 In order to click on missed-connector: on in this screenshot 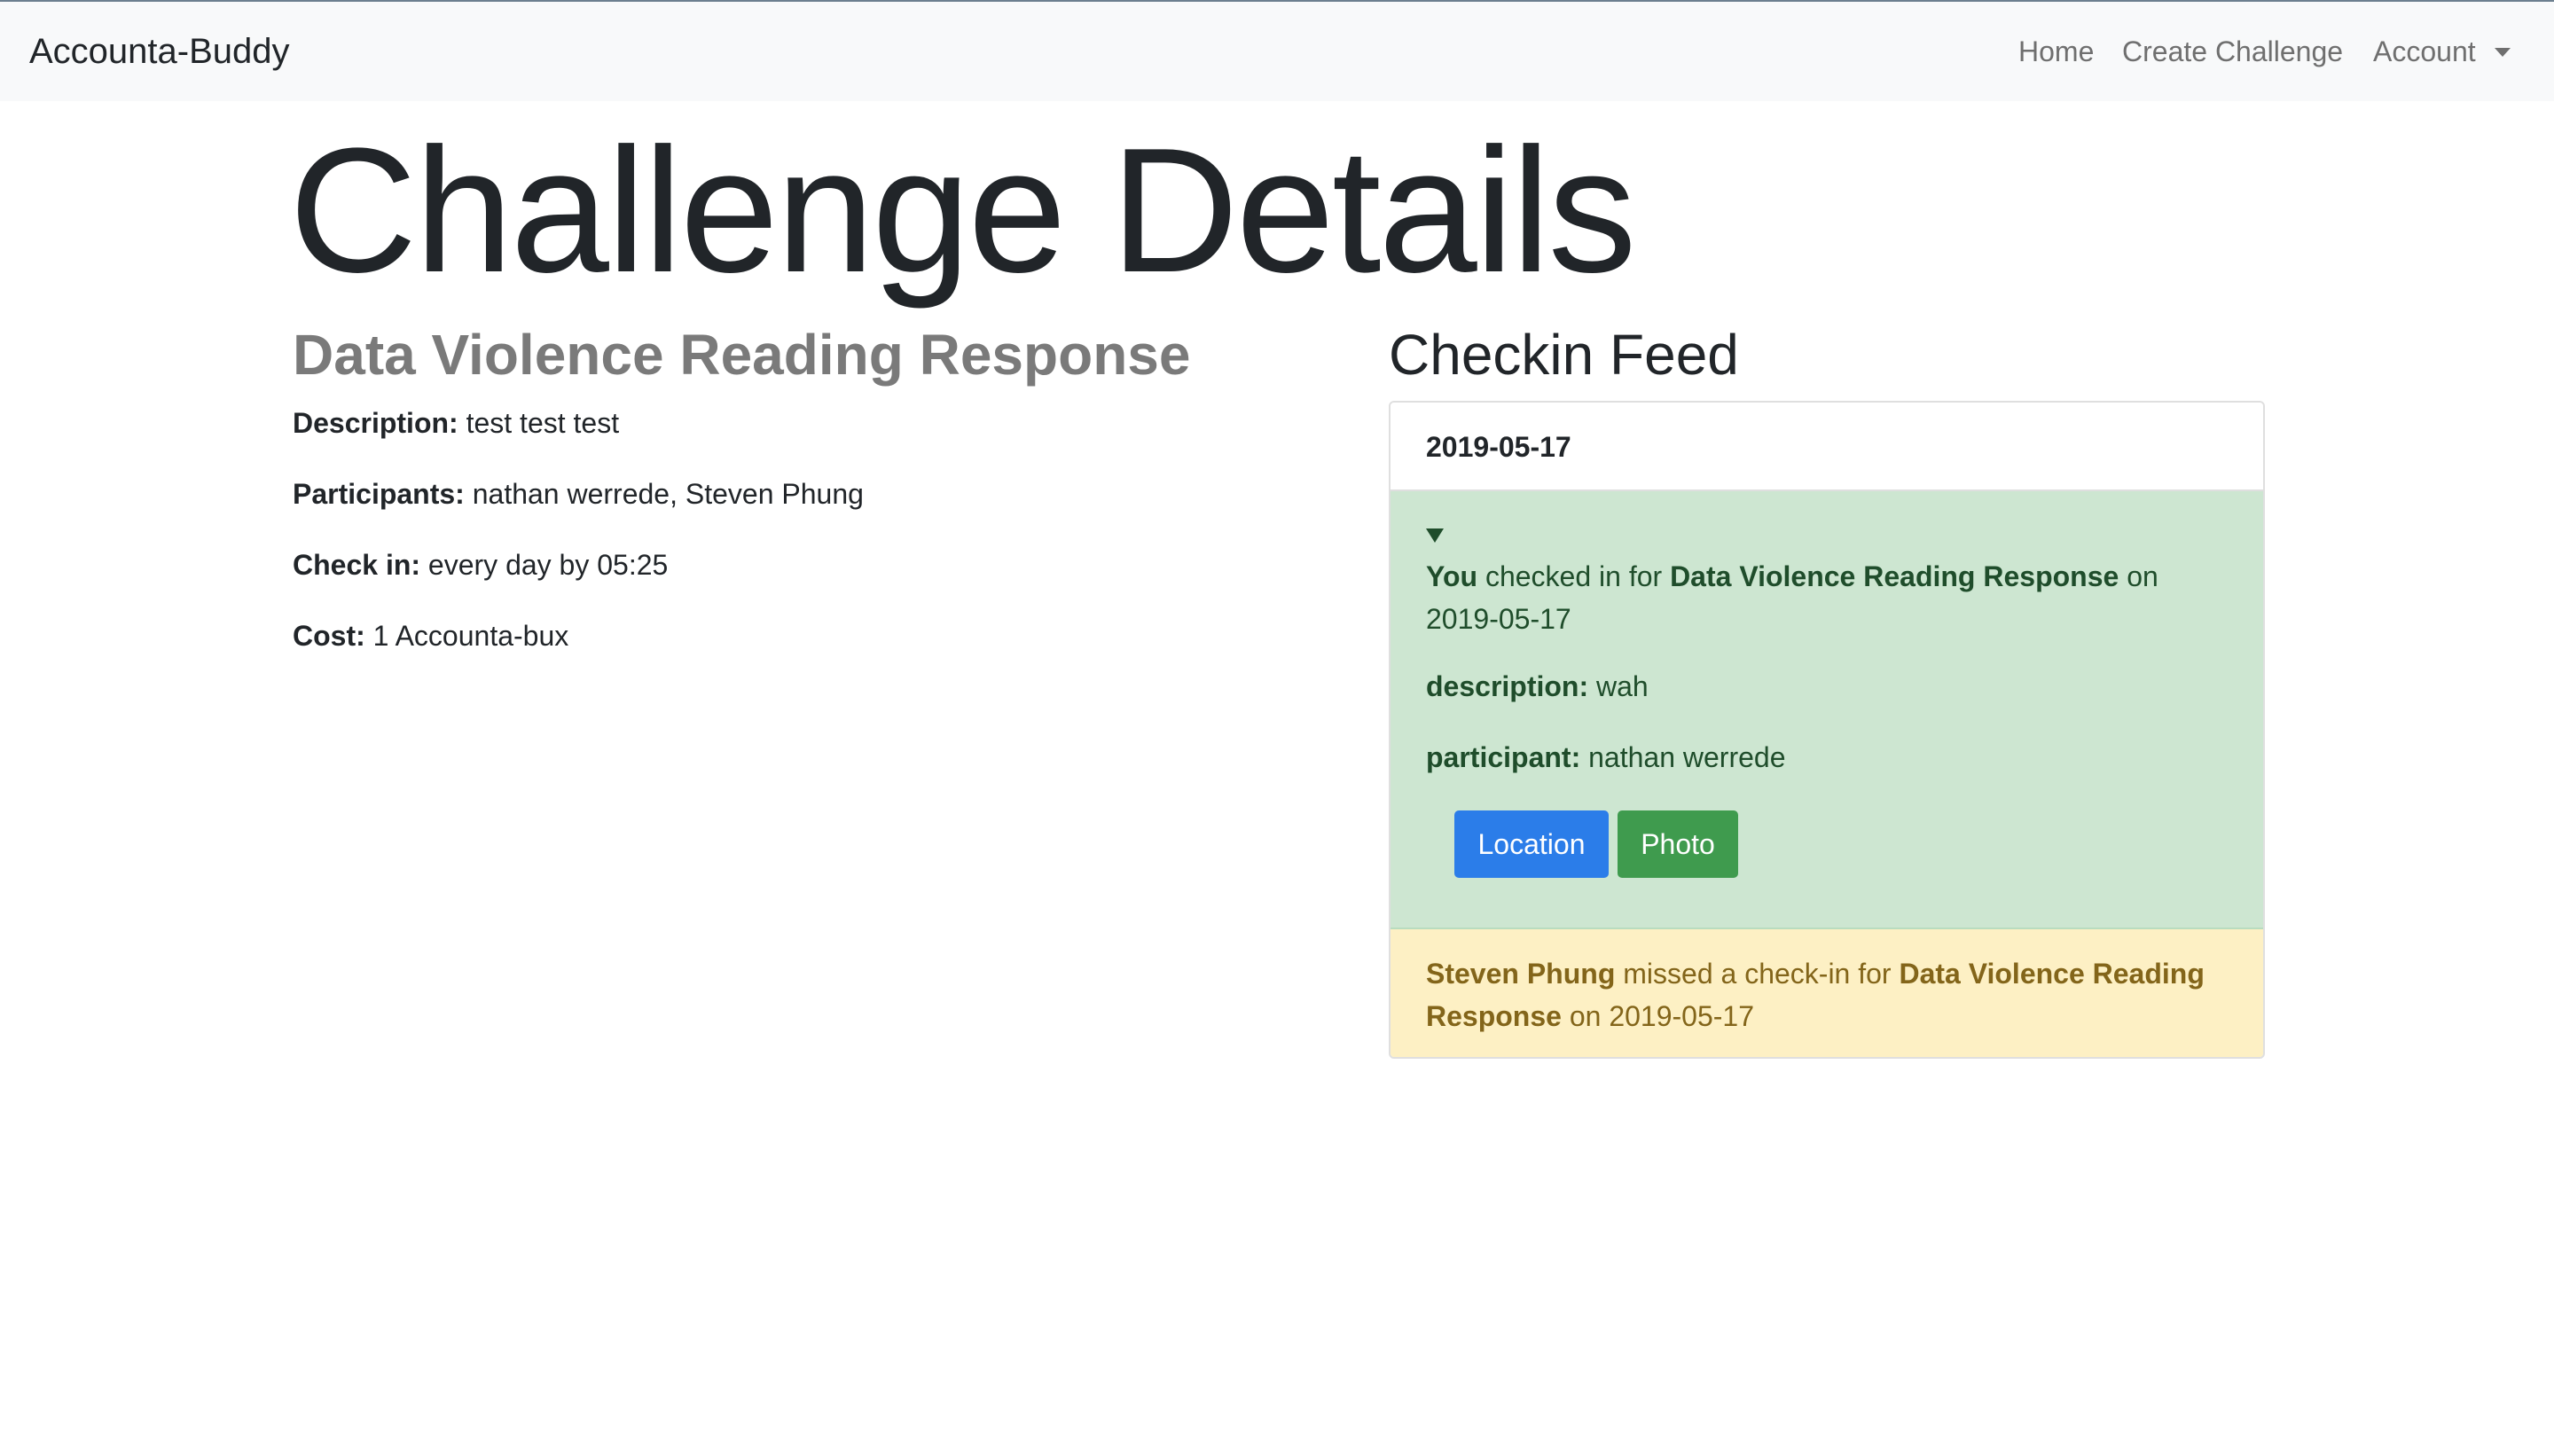, I will do `click(1585, 1016)`.